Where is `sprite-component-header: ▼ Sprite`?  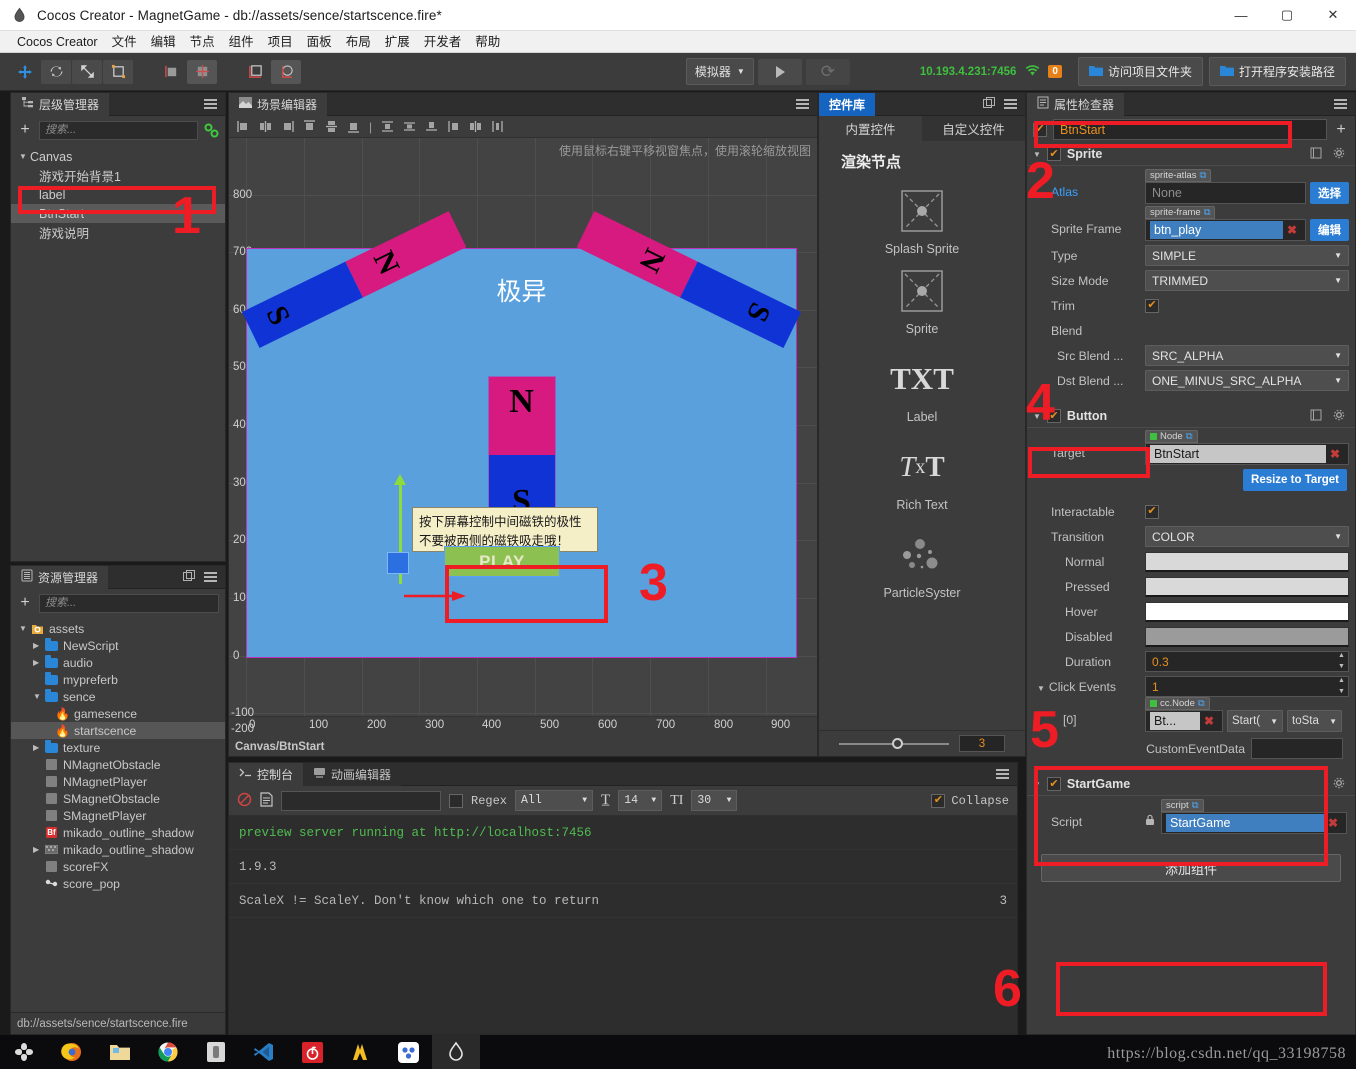
sprite-component-header: ▼ Sprite is located at coordinates (1191, 154).